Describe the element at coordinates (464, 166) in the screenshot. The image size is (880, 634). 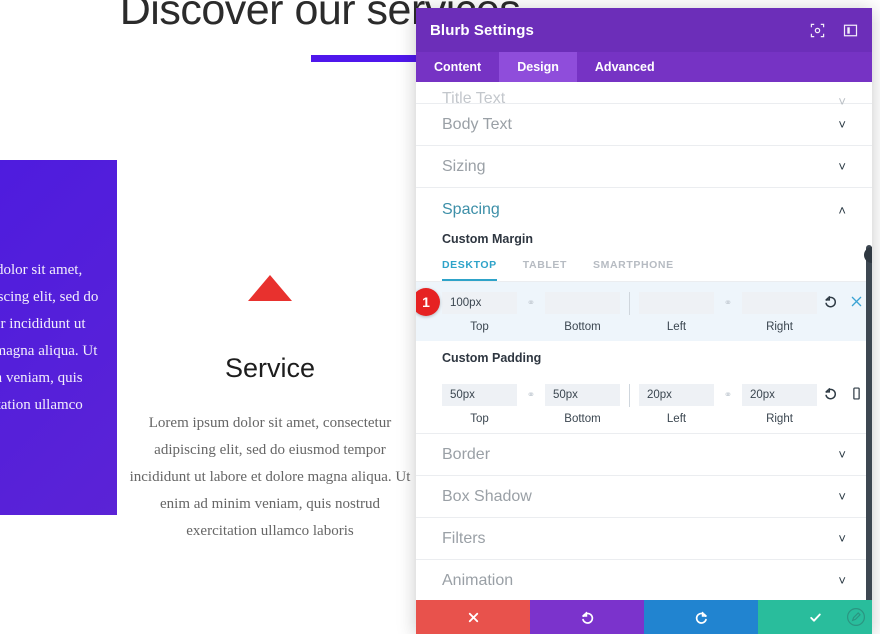
I see `section-sizing-label: Sizing` at that location.